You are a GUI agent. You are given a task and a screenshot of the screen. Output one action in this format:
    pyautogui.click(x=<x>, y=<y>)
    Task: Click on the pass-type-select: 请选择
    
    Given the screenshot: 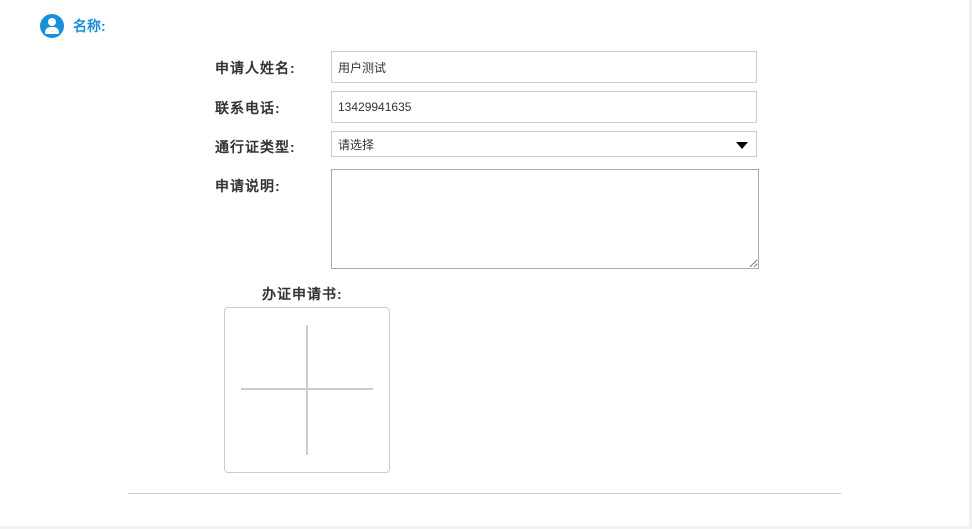 What is the action you would take?
    pyautogui.click(x=544, y=144)
    